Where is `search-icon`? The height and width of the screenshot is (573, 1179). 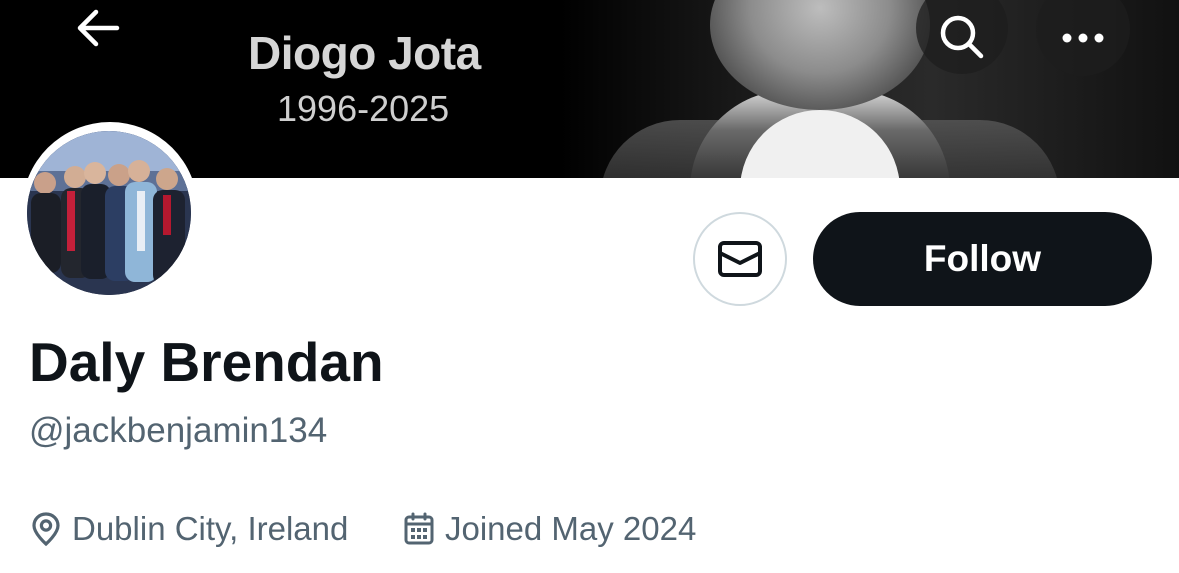
search-icon is located at coordinates (962, 37).